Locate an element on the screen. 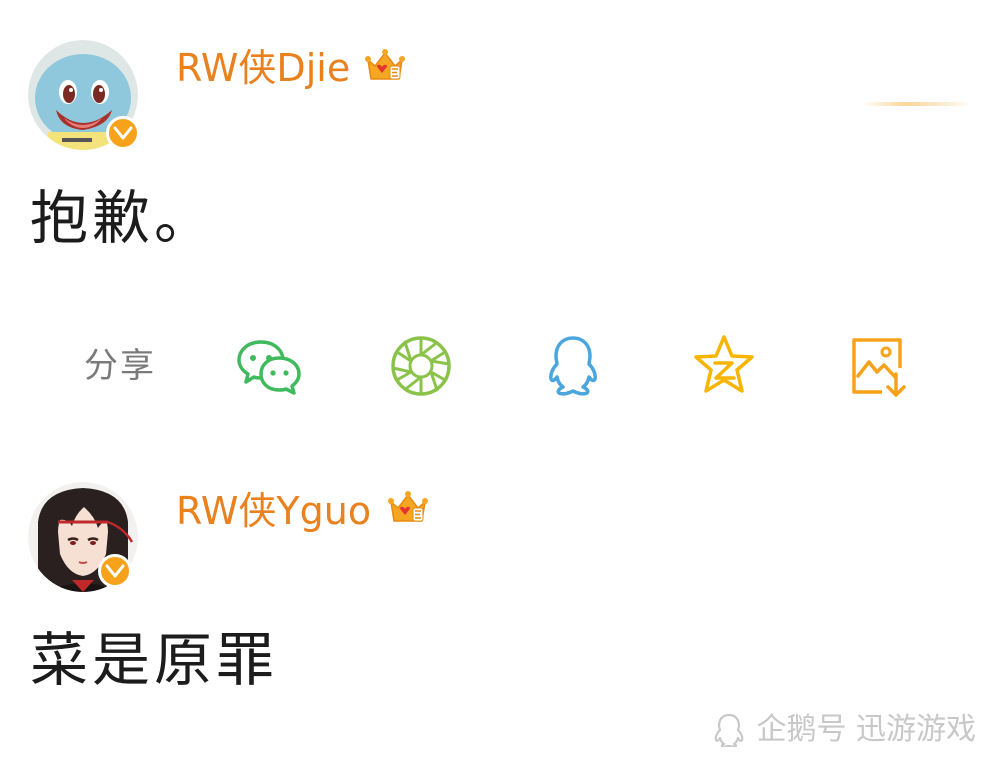 The image size is (1000, 768). save-image-button is located at coordinates (878, 366).